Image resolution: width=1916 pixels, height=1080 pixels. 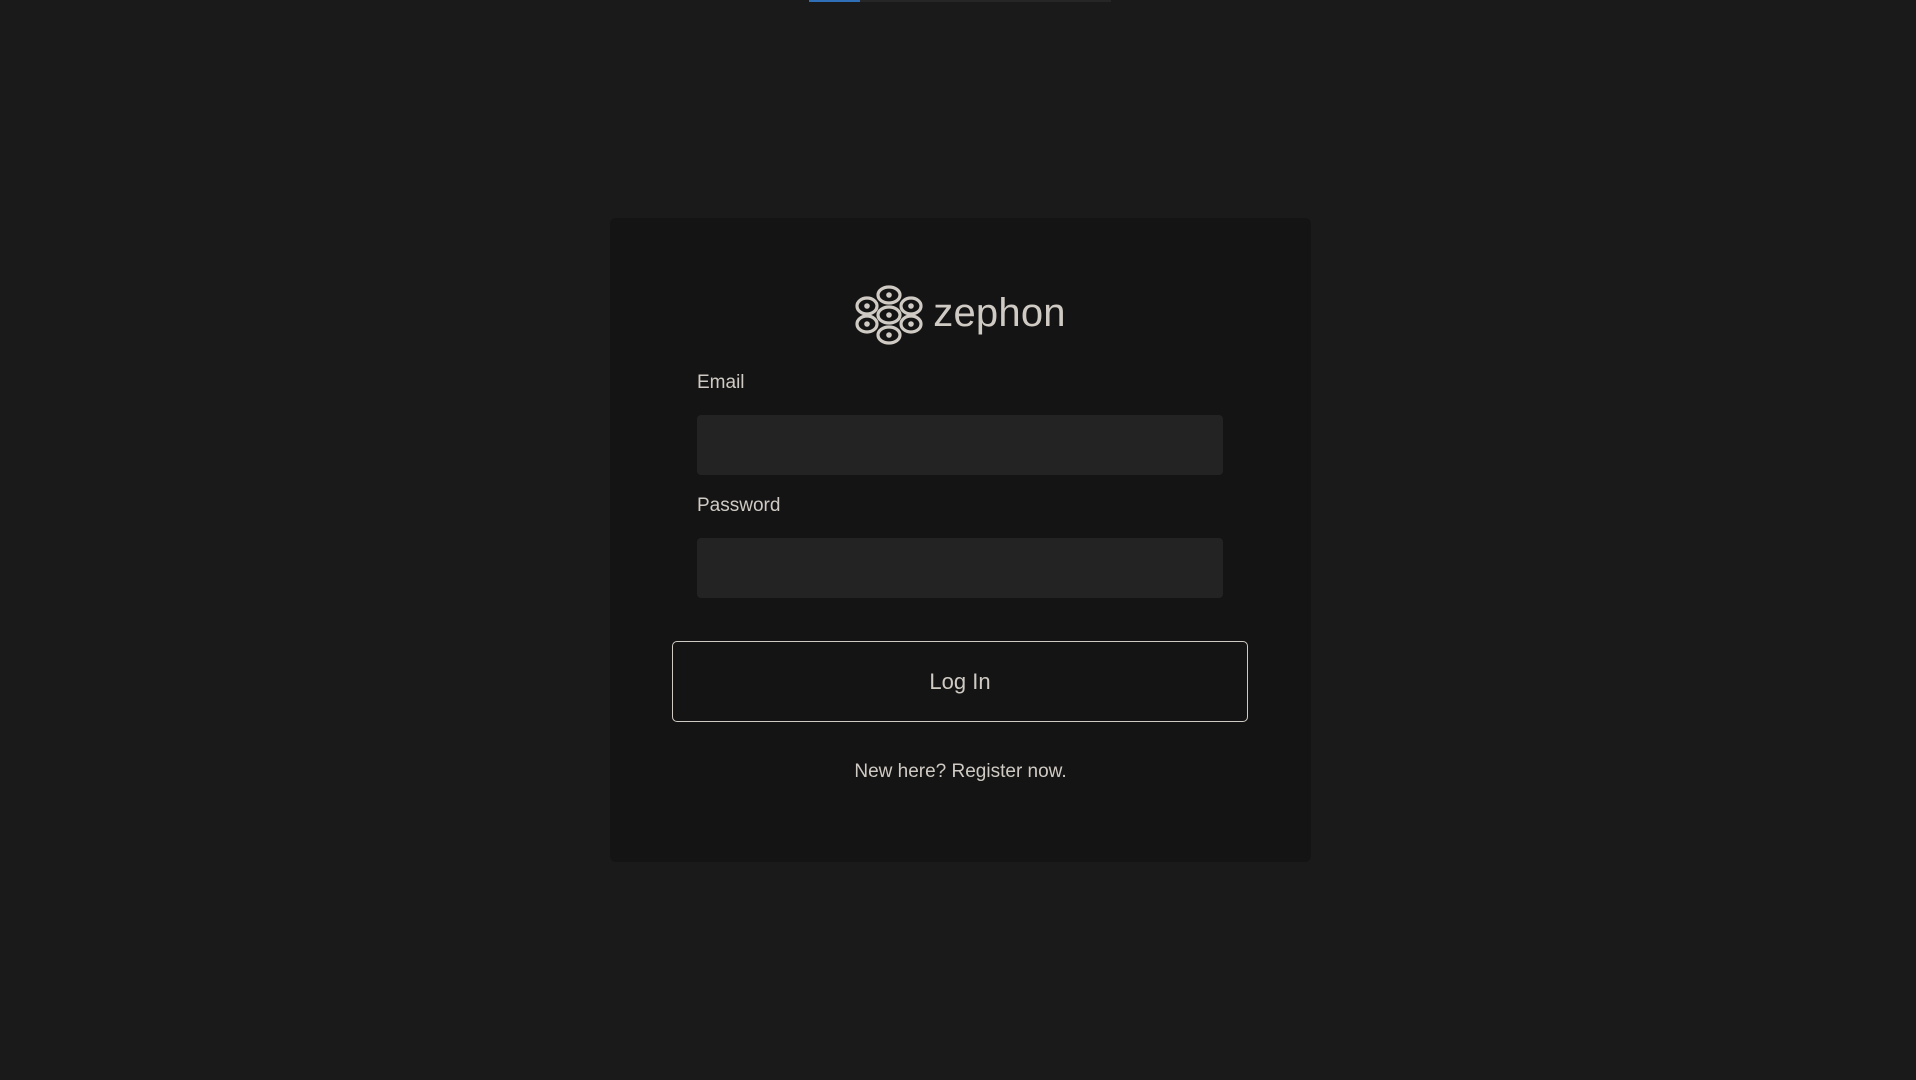 I want to click on brand-header: zephon, so click(x=960, y=315).